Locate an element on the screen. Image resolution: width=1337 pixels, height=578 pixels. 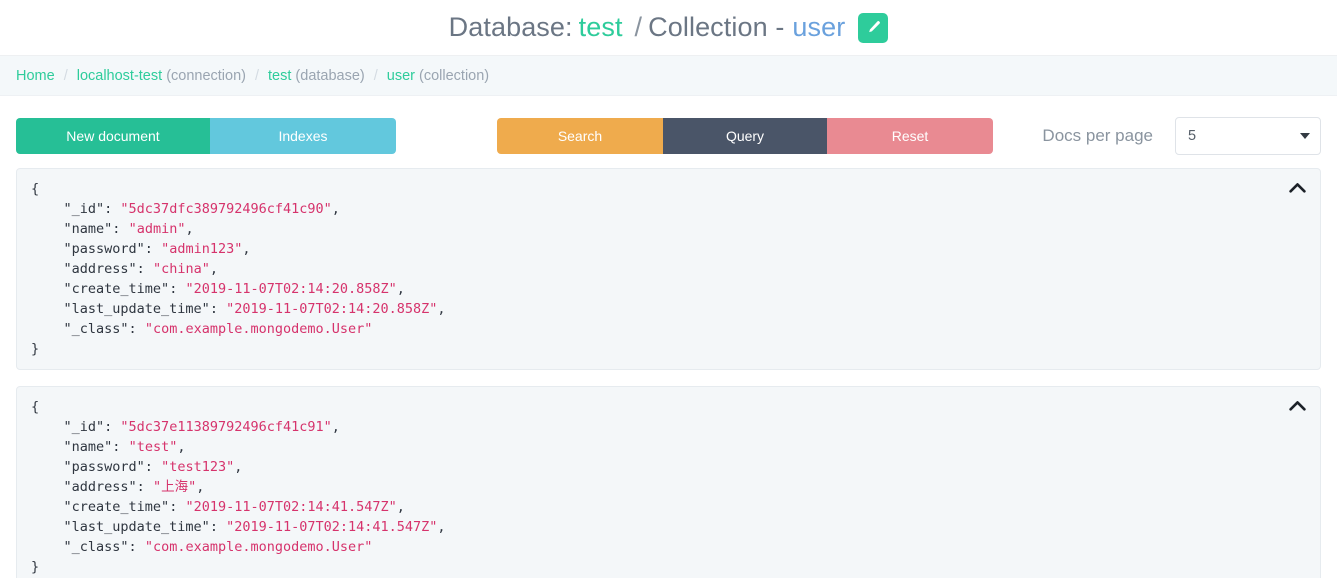
breadcrumb-item-connection: localhost-test (connection) is located at coordinates (161, 76).